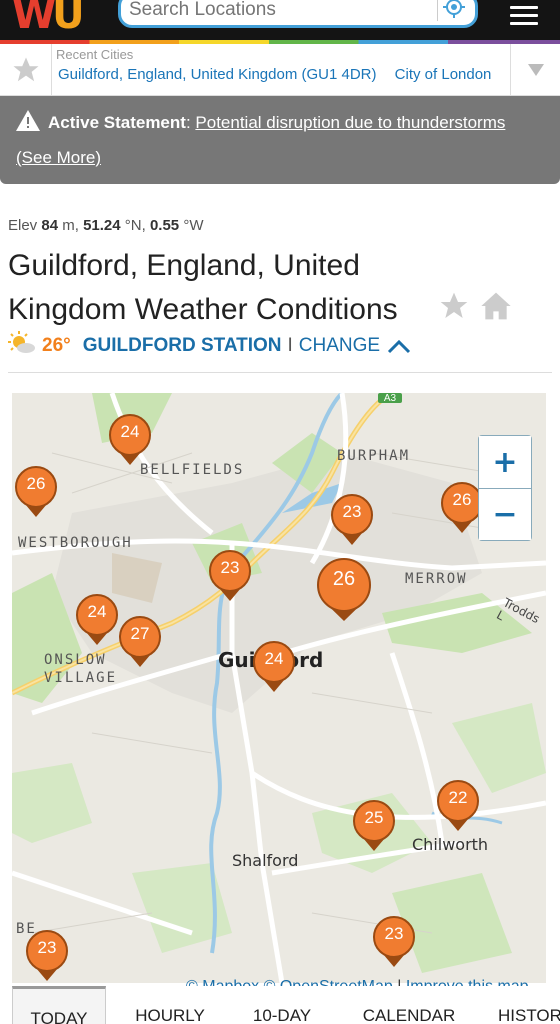  I want to click on menu-icon, so click(524, 15).